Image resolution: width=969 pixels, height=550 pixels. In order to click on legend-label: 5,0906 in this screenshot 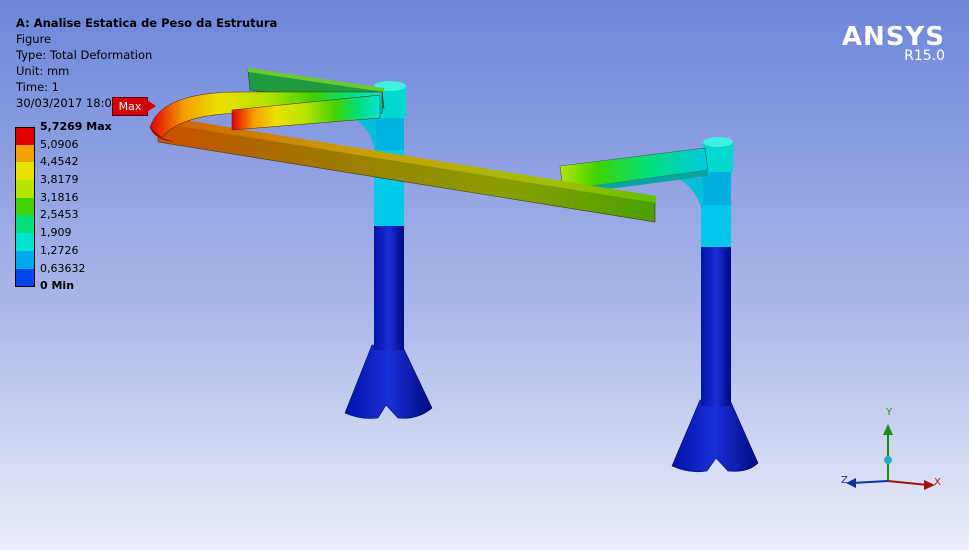, I will do `click(59, 144)`.